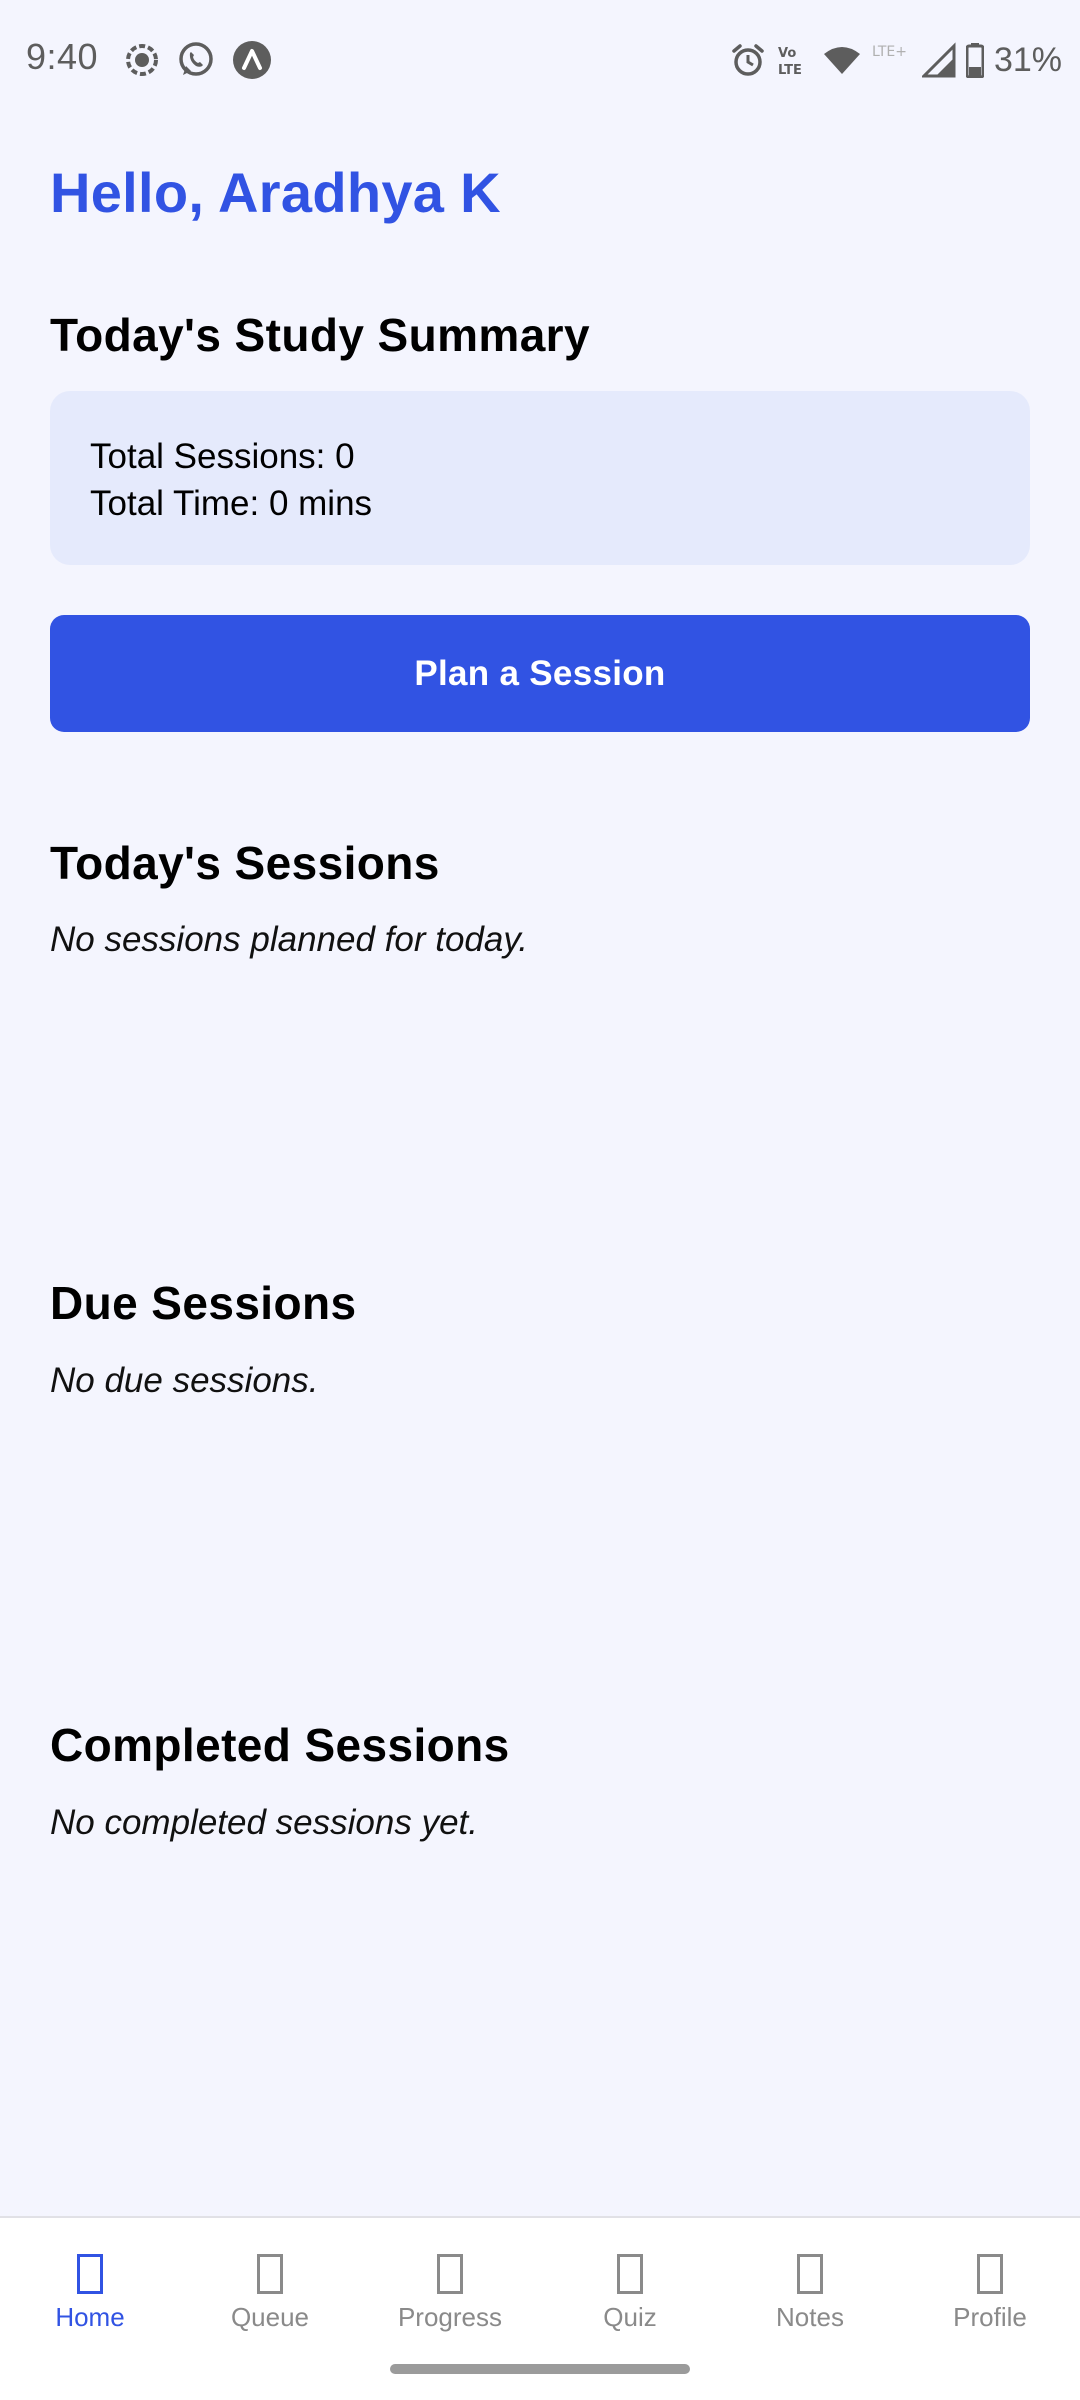 The image size is (1080, 2400). I want to click on home-icon, so click(90, 2274).